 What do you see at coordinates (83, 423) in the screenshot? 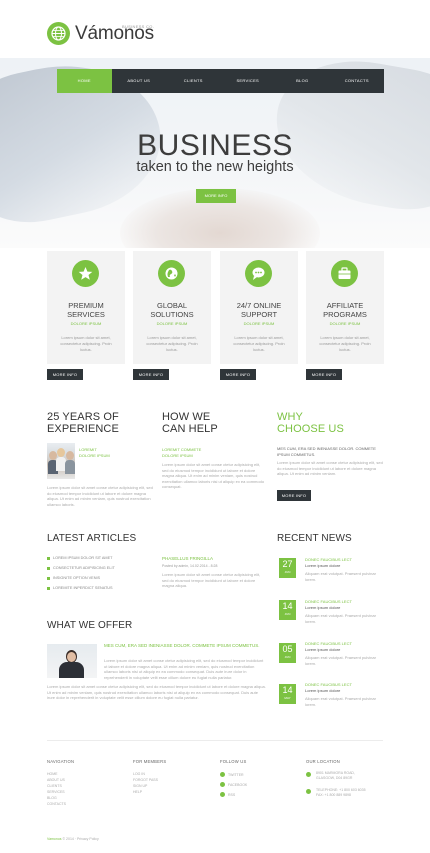
I see `experience-heading: 25 YEARS OF EXPERIENCE` at bounding box center [83, 423].